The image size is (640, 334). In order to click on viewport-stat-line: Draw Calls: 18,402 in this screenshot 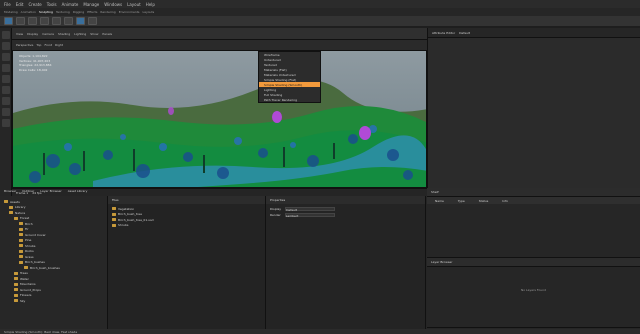, I will do `click(33, 69)`.